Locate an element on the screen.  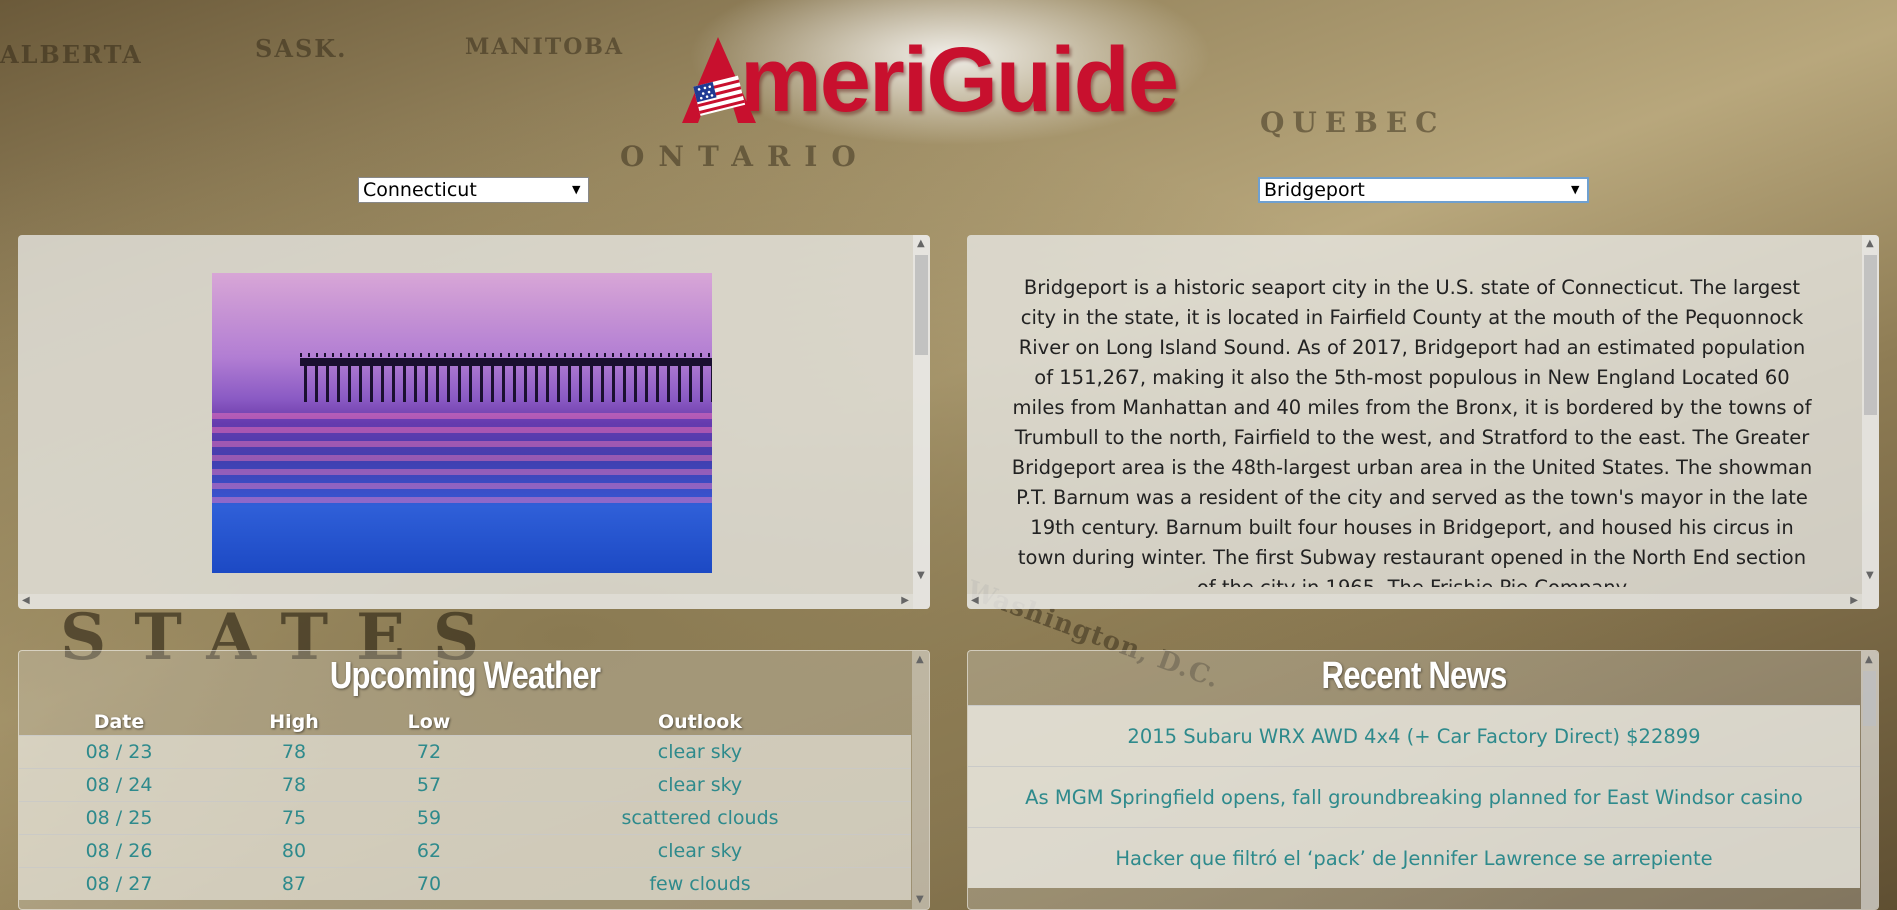
city-photo is located at coordinates (462, 423).